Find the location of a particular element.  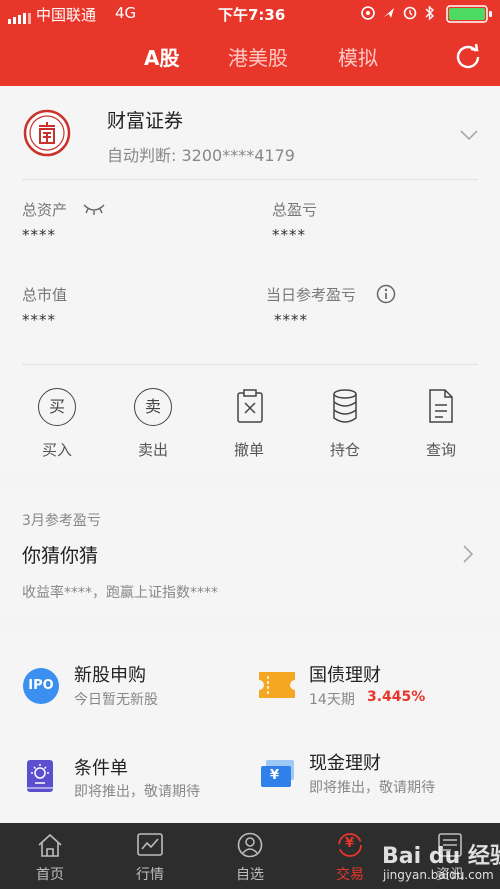

cancel-order-icon is located at coordinates (250, 406).